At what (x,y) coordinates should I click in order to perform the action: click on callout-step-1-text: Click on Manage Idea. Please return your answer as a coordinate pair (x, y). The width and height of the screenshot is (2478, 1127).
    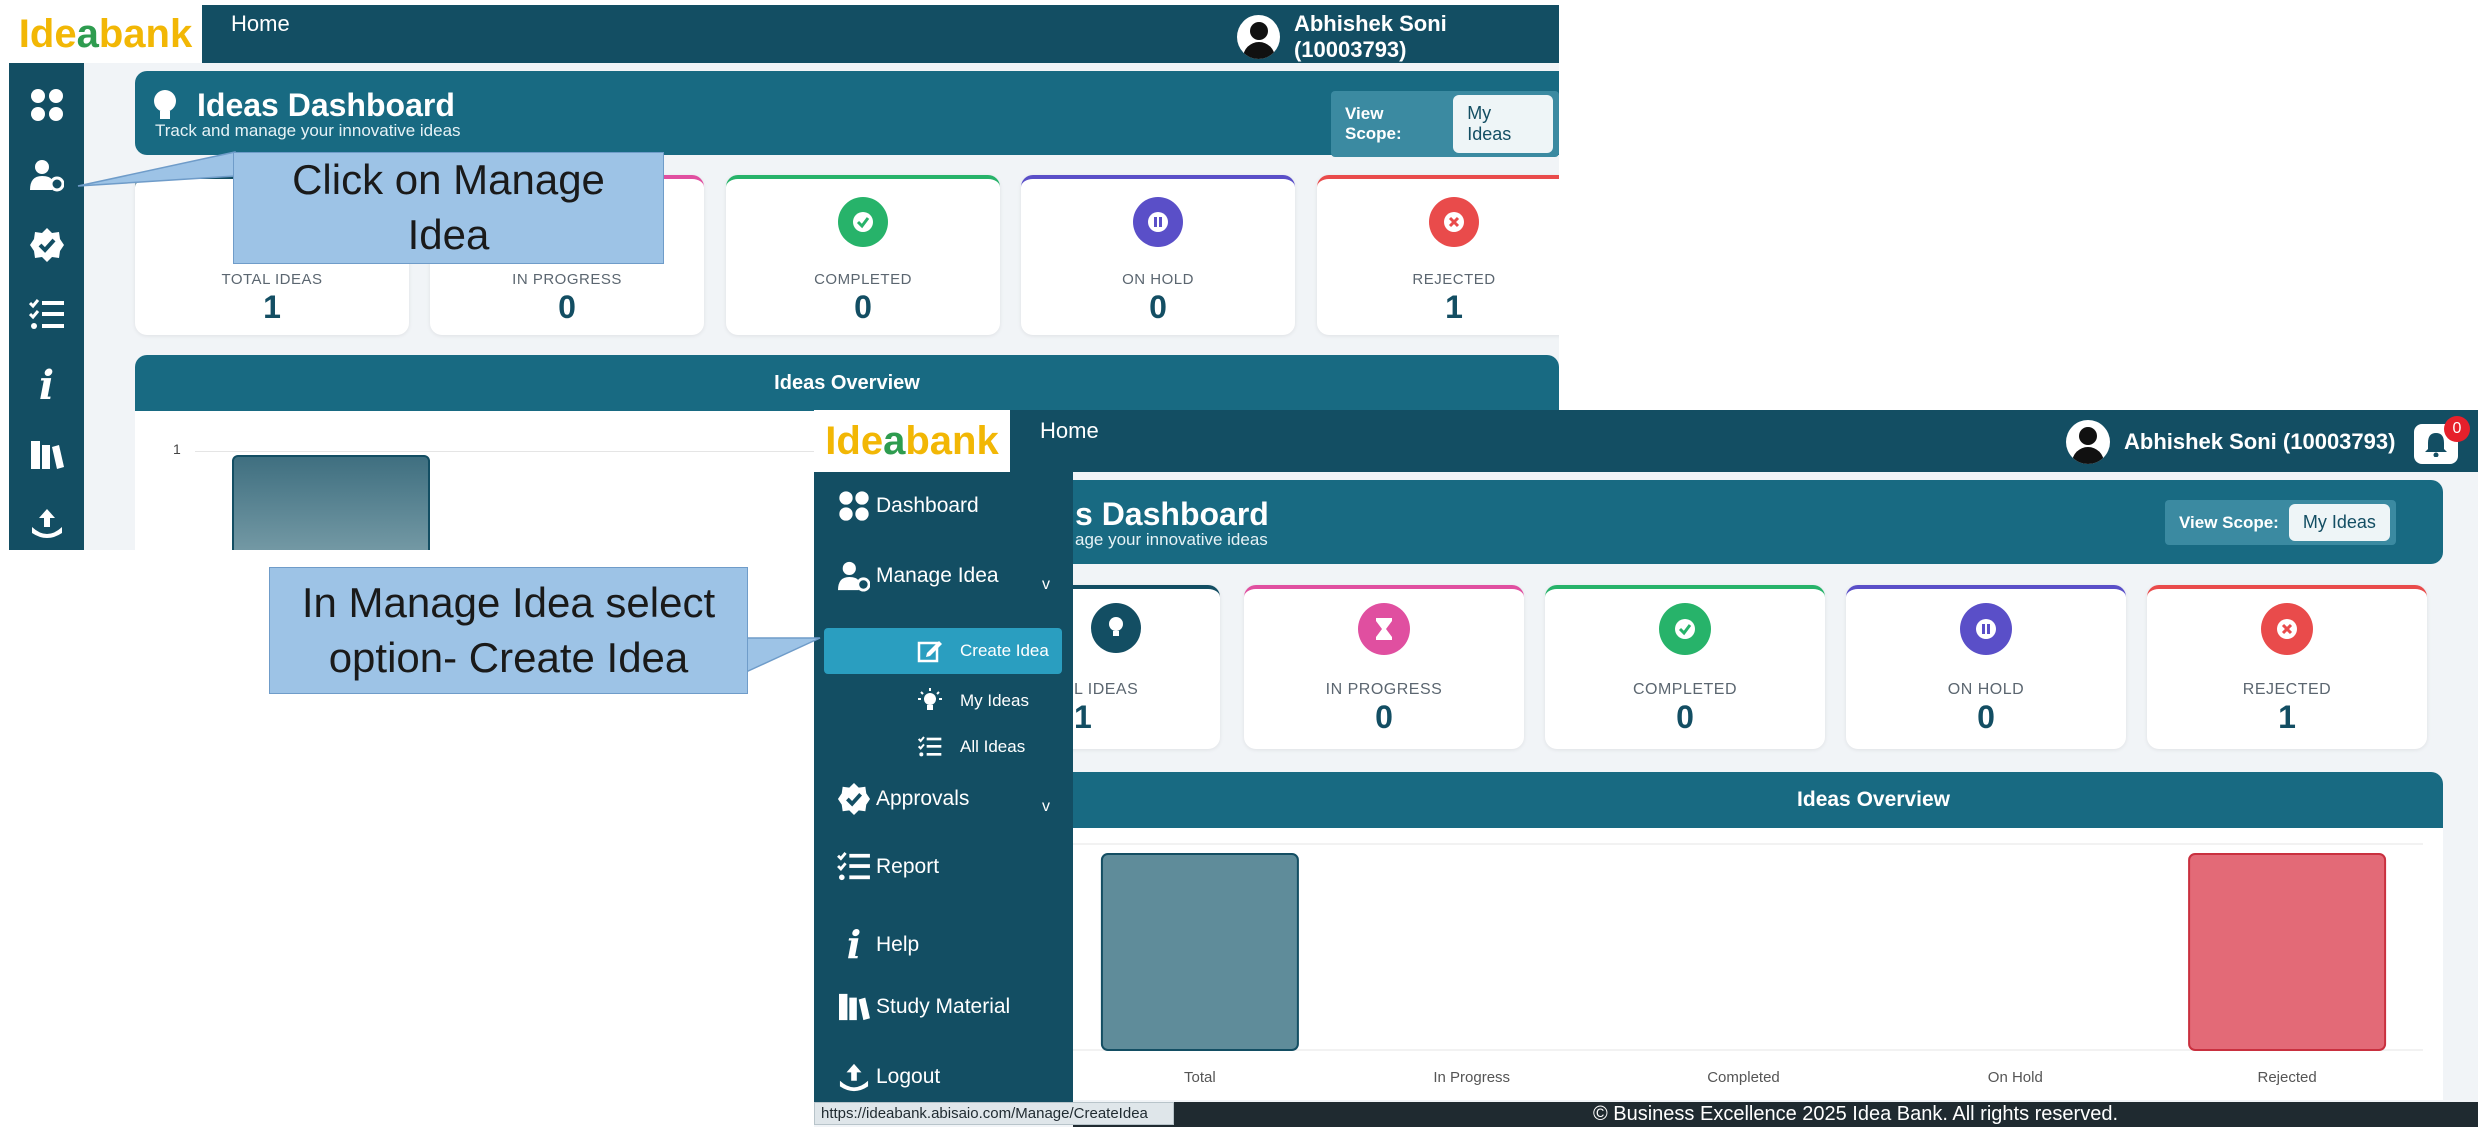
    Looking at the image, I should click on (448, 207).